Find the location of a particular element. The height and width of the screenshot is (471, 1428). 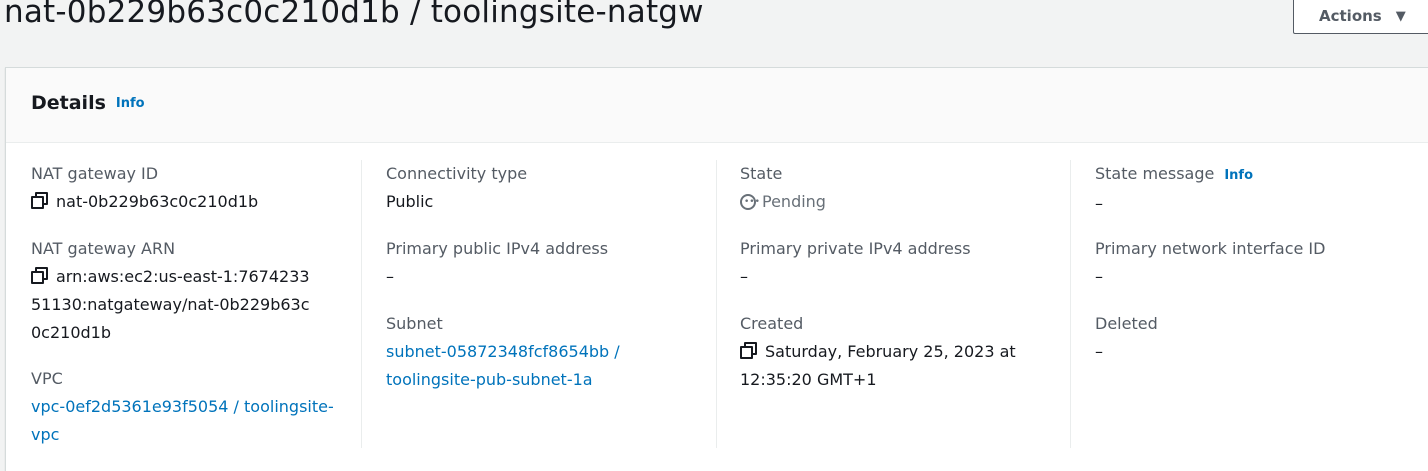

nat-gateway-id-value: nat-0b229b63c0c210d1b is located at coordinates (157, 201).